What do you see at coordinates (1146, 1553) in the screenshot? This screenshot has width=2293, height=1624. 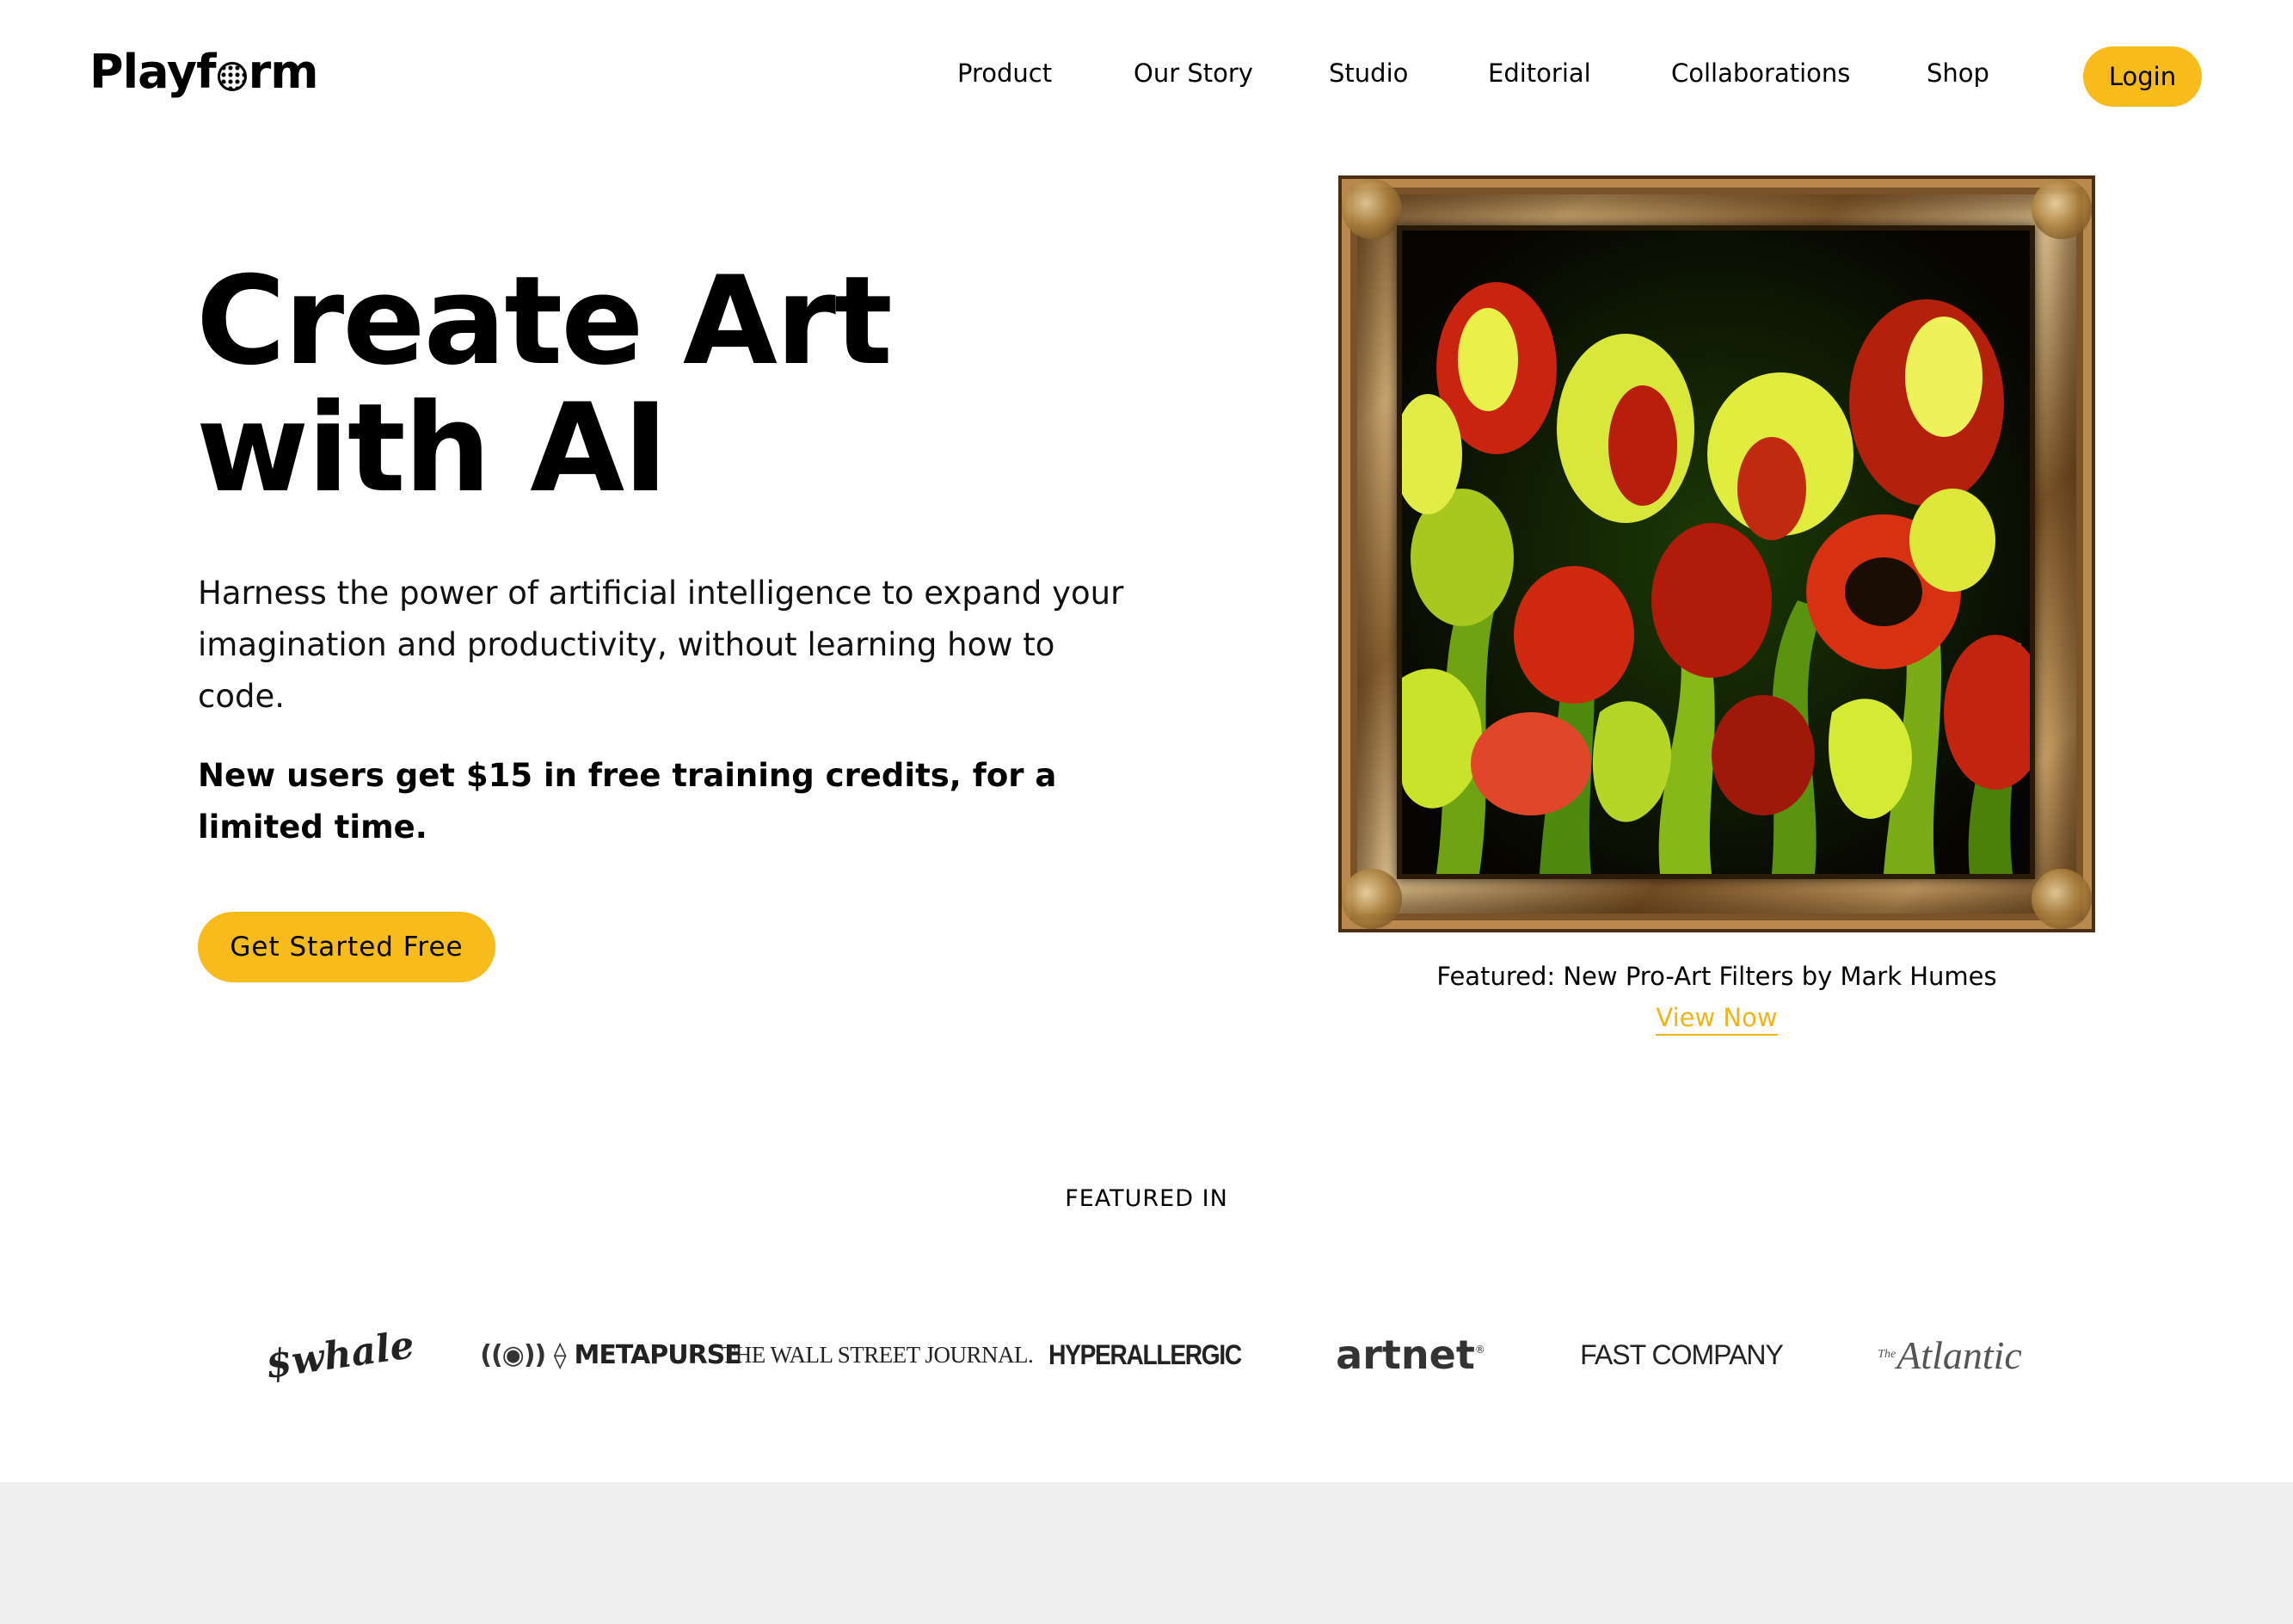 I see `next-section-band` at bounding box center [1146, 1553].